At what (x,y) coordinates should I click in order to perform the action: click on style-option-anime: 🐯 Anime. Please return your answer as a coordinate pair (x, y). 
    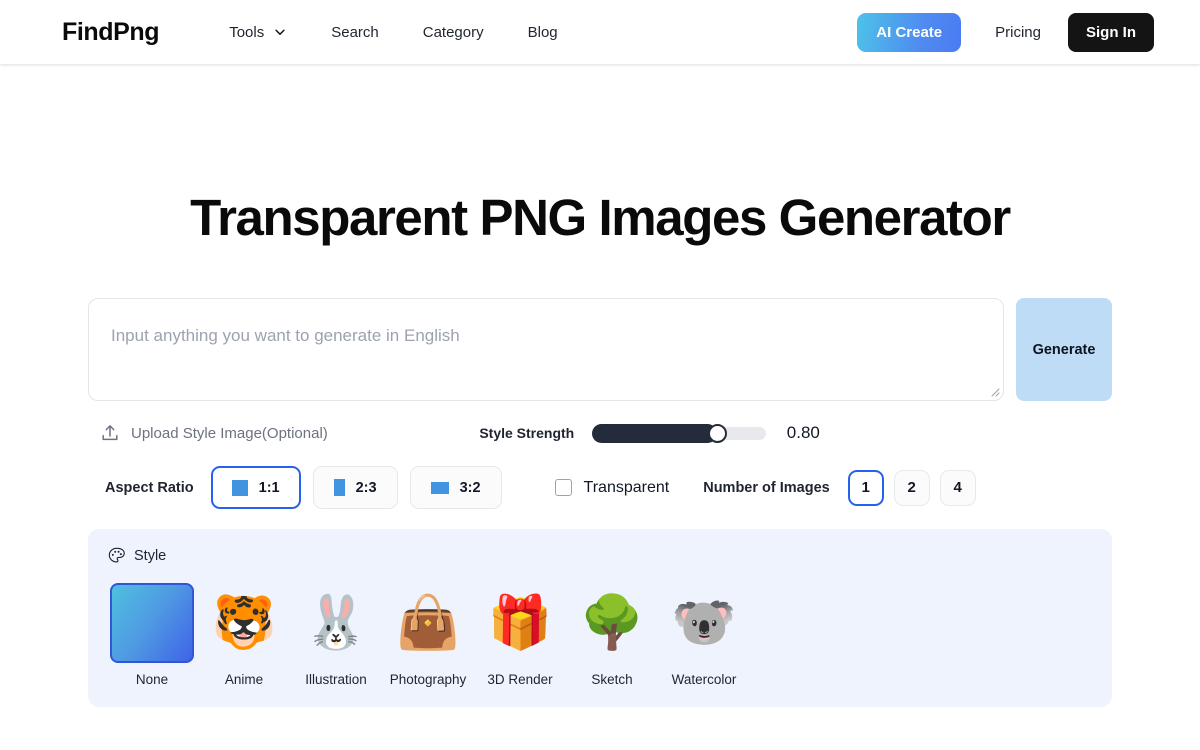
    Looking at the image, I should click on (244, 635).